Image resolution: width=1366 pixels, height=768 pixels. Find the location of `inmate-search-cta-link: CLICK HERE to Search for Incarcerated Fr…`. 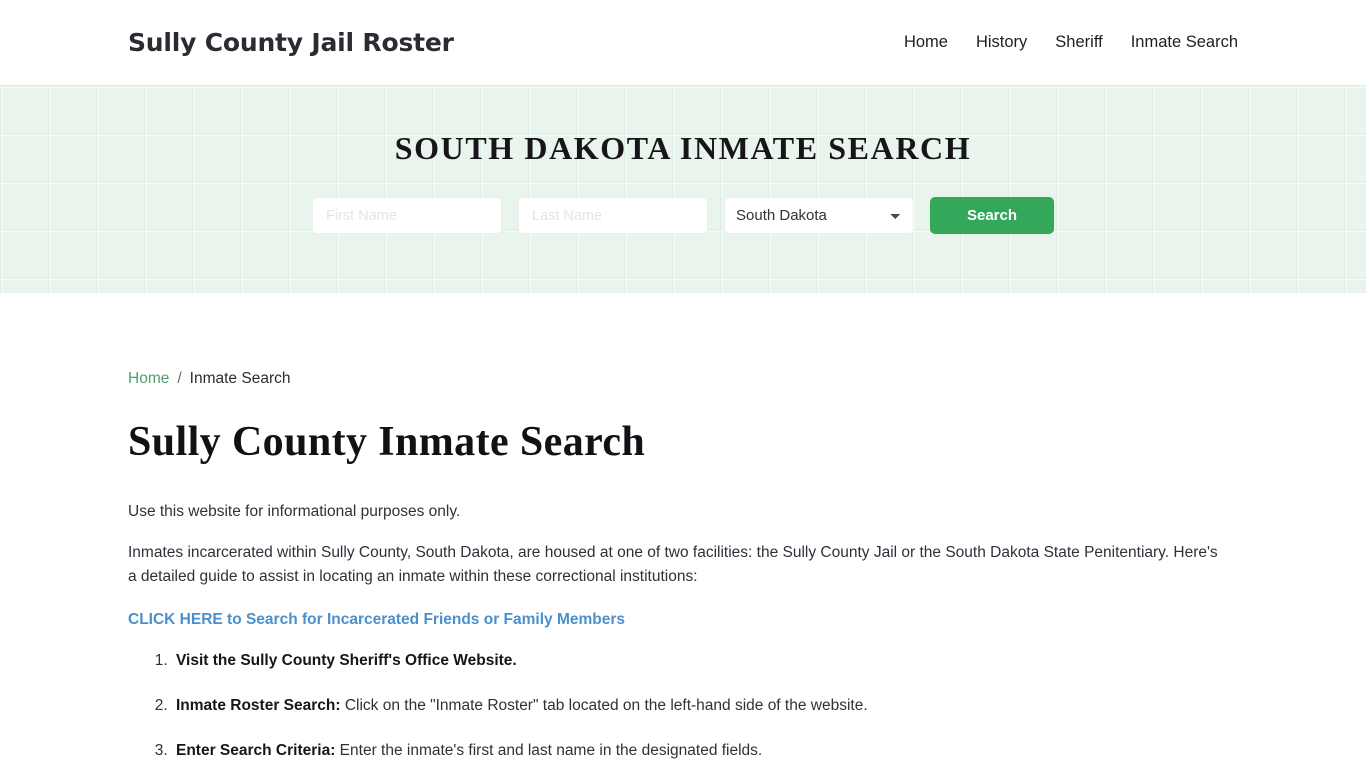

inmate-search-cta-link: CLICK HERE to Search for Incarcerated Fr… is located at coordinates (376, 620).